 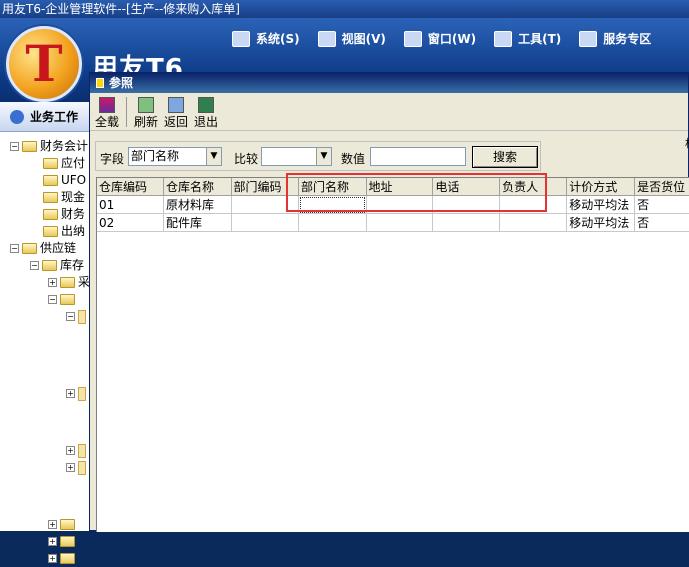 I want to click on business-work-tab: 业务工作, so click(x=47, y=117).